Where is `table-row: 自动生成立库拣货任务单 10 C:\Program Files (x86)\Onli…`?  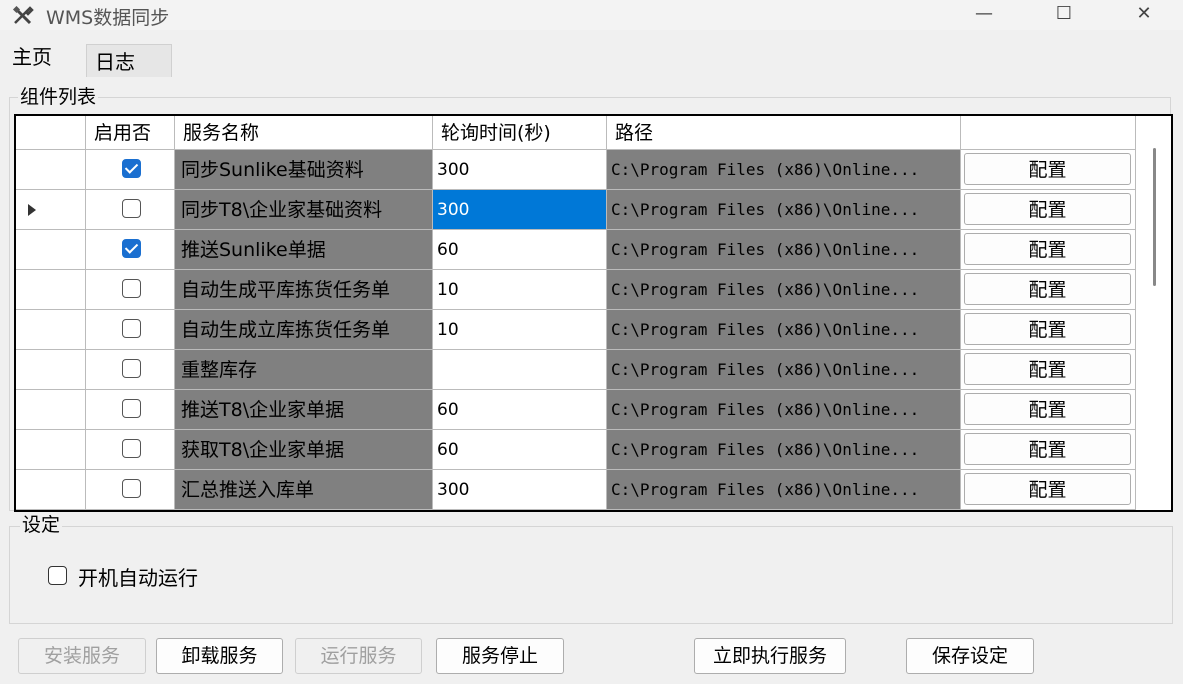 table-row: 自动生成立库拣货任务单 10 C:\Program Files (x86)\Onli… is located at coordinates (576, 330).